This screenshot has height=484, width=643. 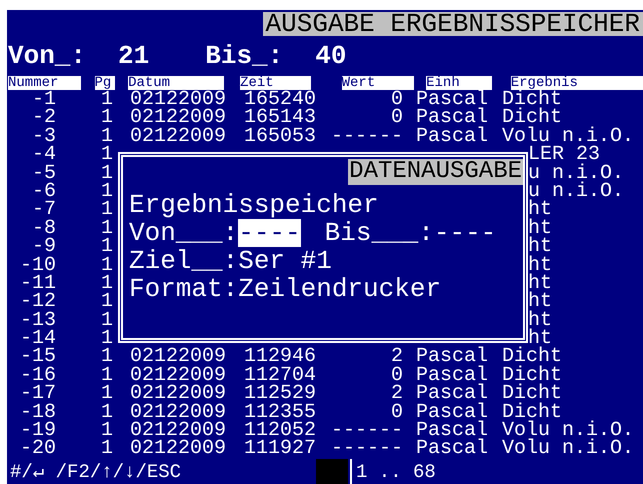 What do you see at coordinates (378, 83) in the screenshot?
I see `column-header: Wert` at bounding box center [378, 83].